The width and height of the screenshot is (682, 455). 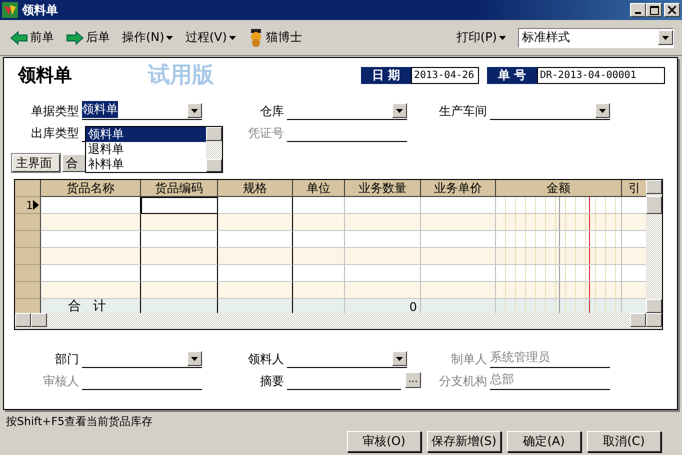 I want to click on field-value: 系统管理员, so click(x=520, y=357).